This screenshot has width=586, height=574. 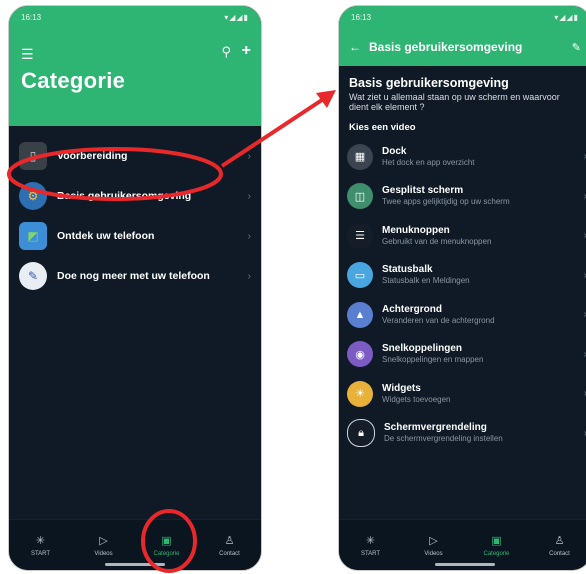 What do you see at coordinates (429, 83) in the screenshot?
I see `intro-title: Basis gebruikersomgeving` at bounding box center [429, 83].